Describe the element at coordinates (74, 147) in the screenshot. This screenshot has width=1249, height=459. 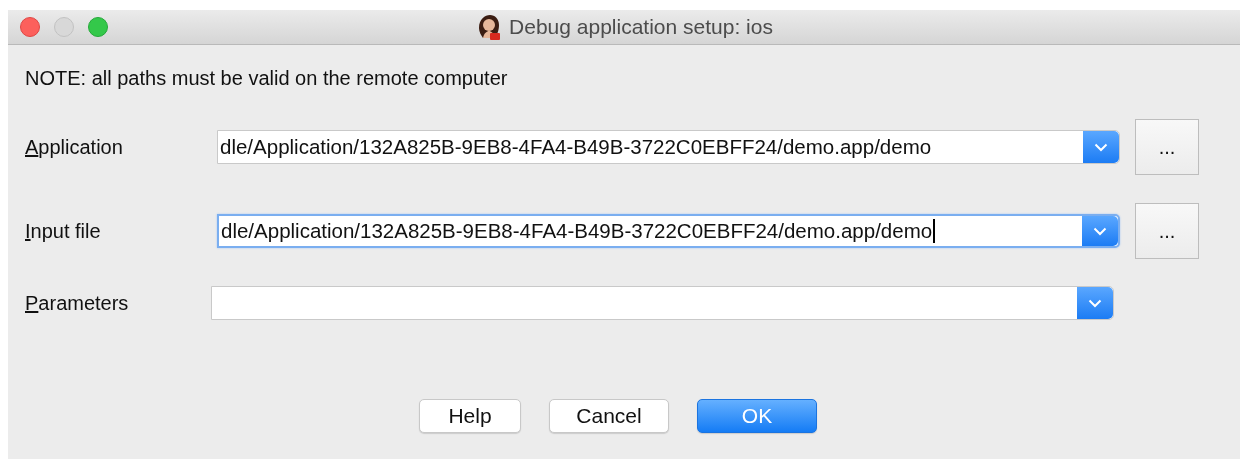
I see `field-label: Application` at that location.